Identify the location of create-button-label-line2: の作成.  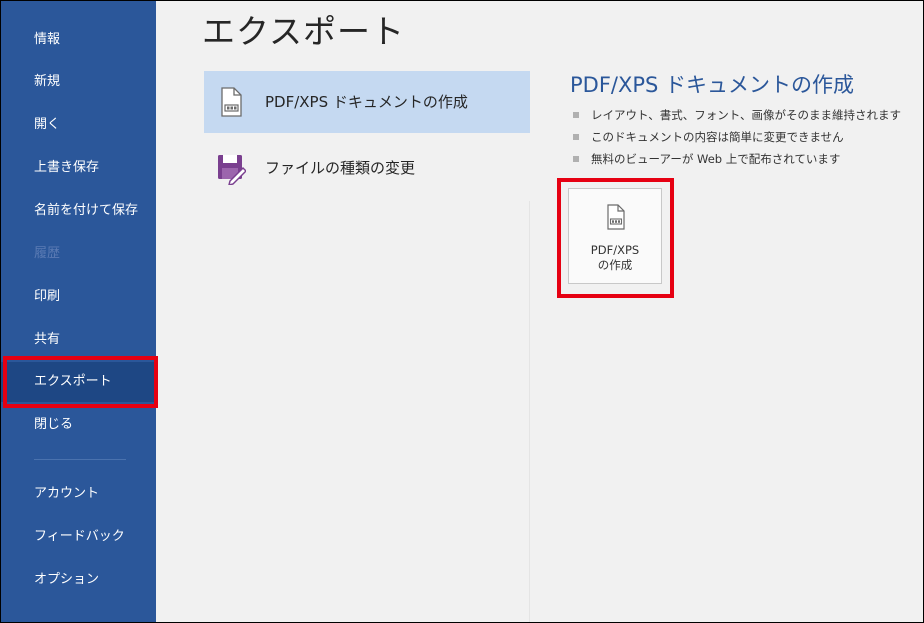
(615, 265).